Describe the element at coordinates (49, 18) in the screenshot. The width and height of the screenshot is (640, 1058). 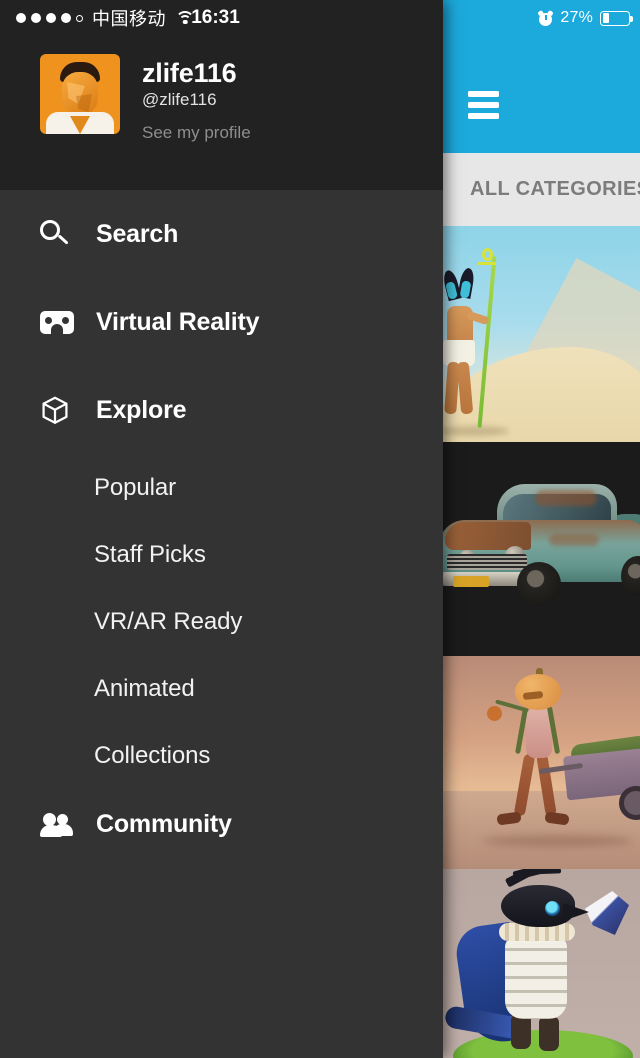
I see `signal-strength-icon` at that location.